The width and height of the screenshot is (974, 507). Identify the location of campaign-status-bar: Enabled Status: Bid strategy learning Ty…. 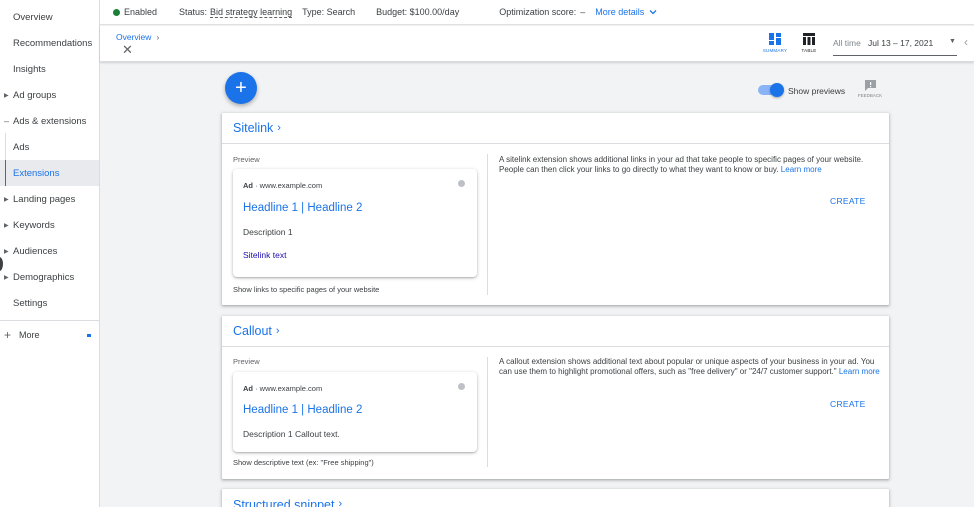
(537, 12).